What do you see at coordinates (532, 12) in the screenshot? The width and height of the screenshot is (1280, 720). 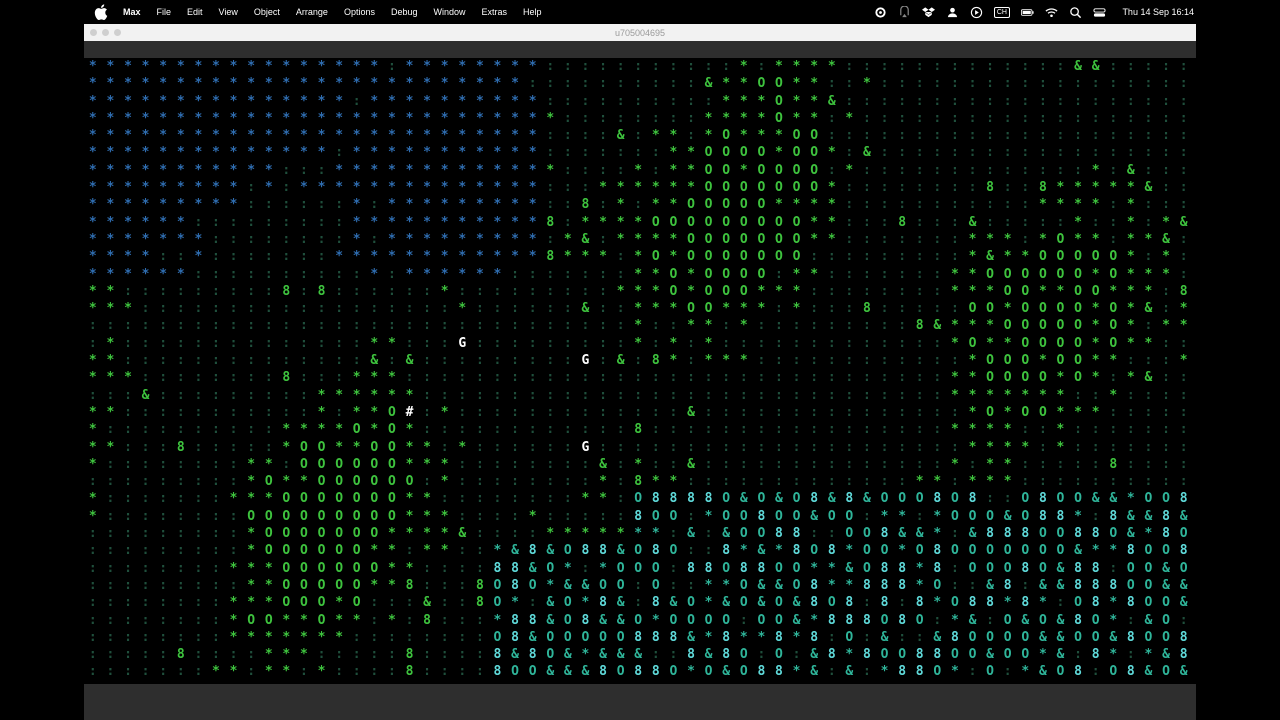 I see `menu-help: Help` at bounding box center [532, 12].